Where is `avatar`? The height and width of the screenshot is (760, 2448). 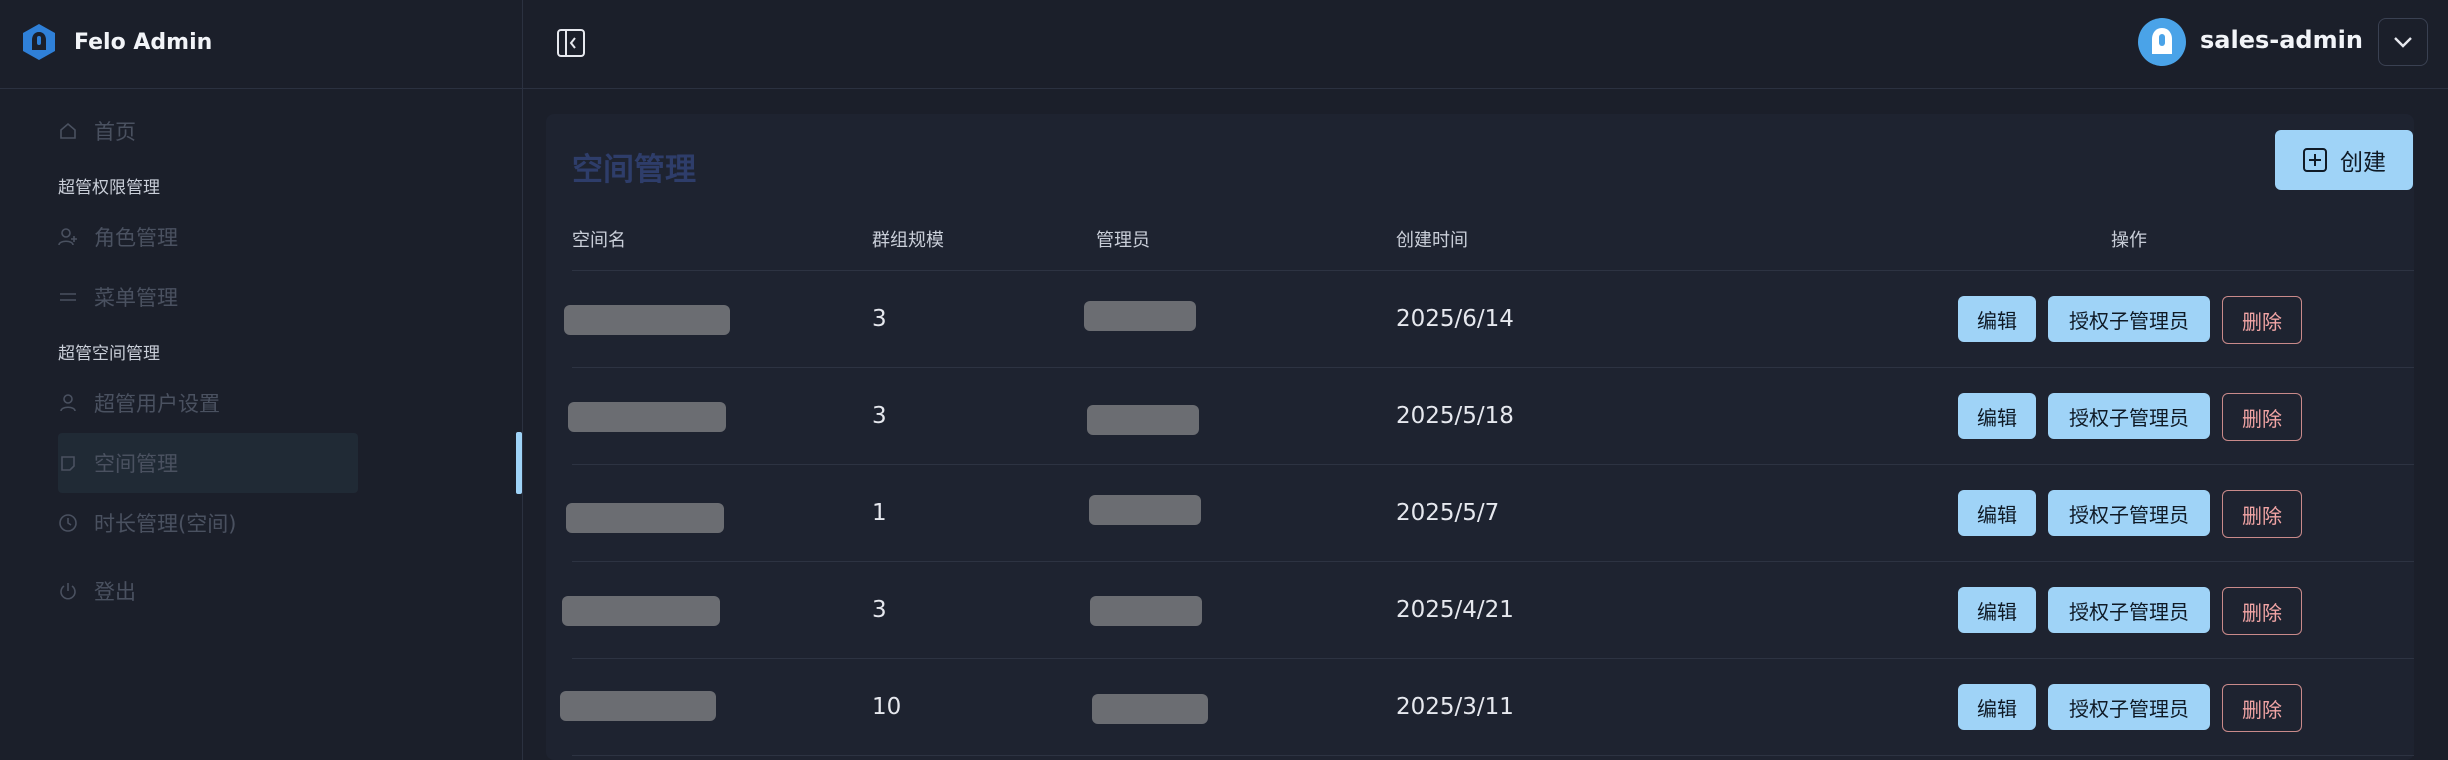
avatar is located at coordinates (2162, 42).